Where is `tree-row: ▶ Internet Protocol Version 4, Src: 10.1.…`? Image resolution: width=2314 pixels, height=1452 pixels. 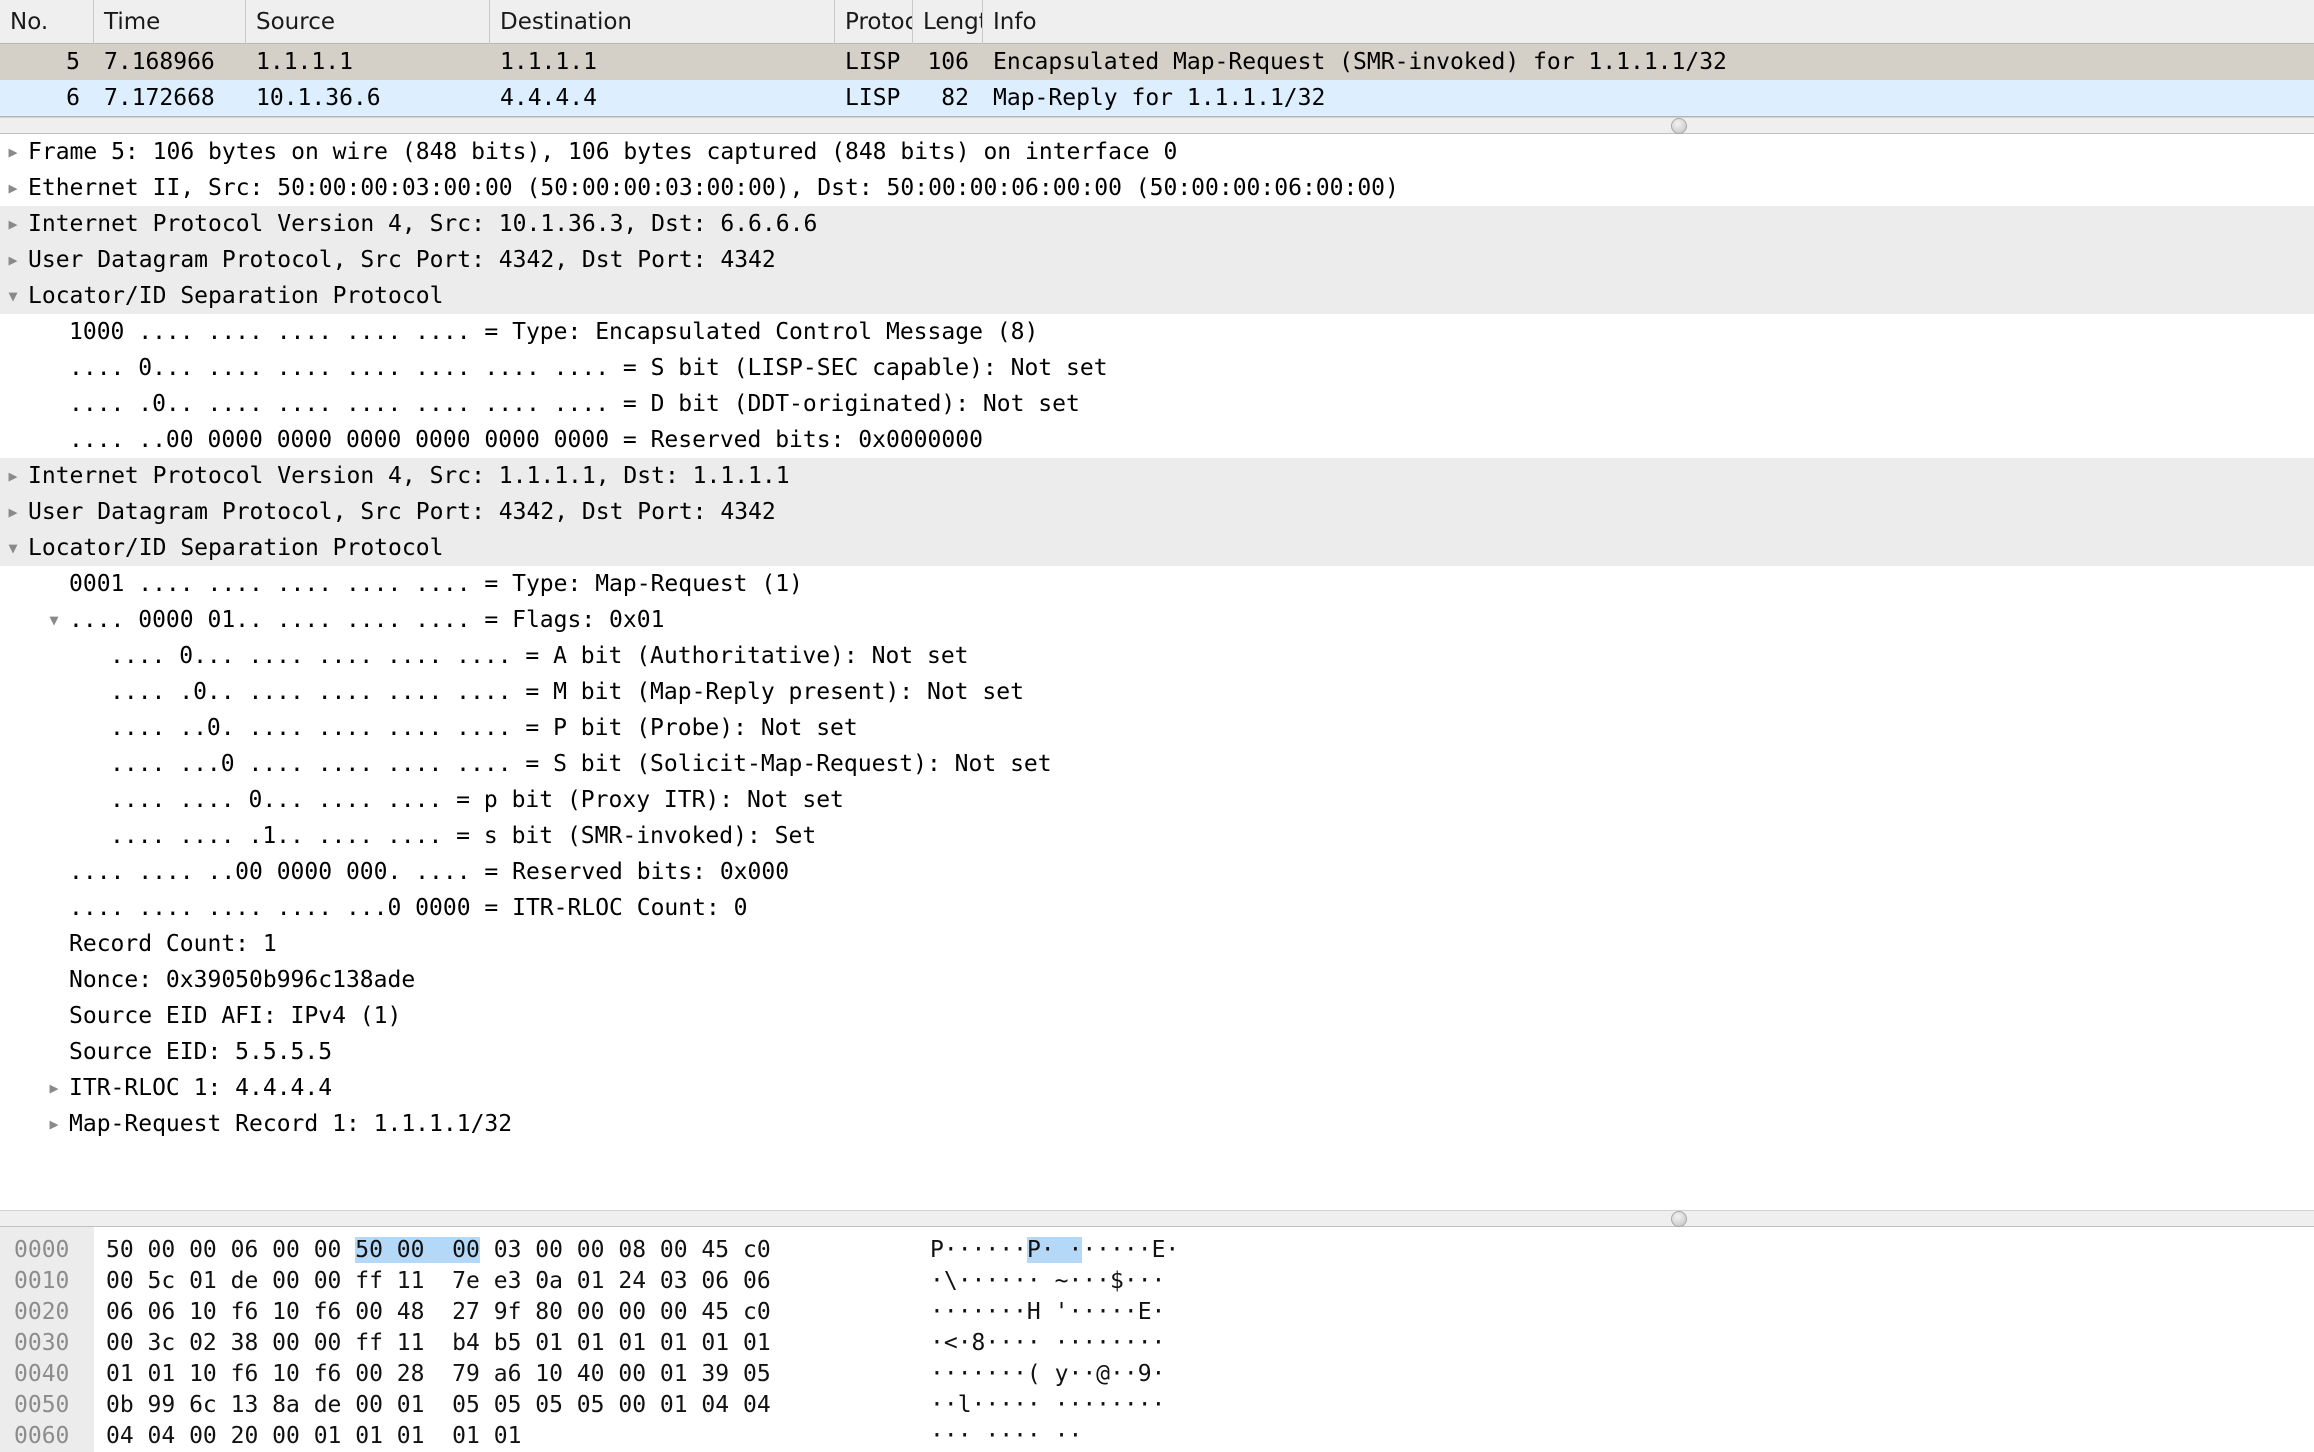 tree-row: ▶ Internet Protocol Version 4, Src: 10.1.… is located at coordinates (1157, 224).